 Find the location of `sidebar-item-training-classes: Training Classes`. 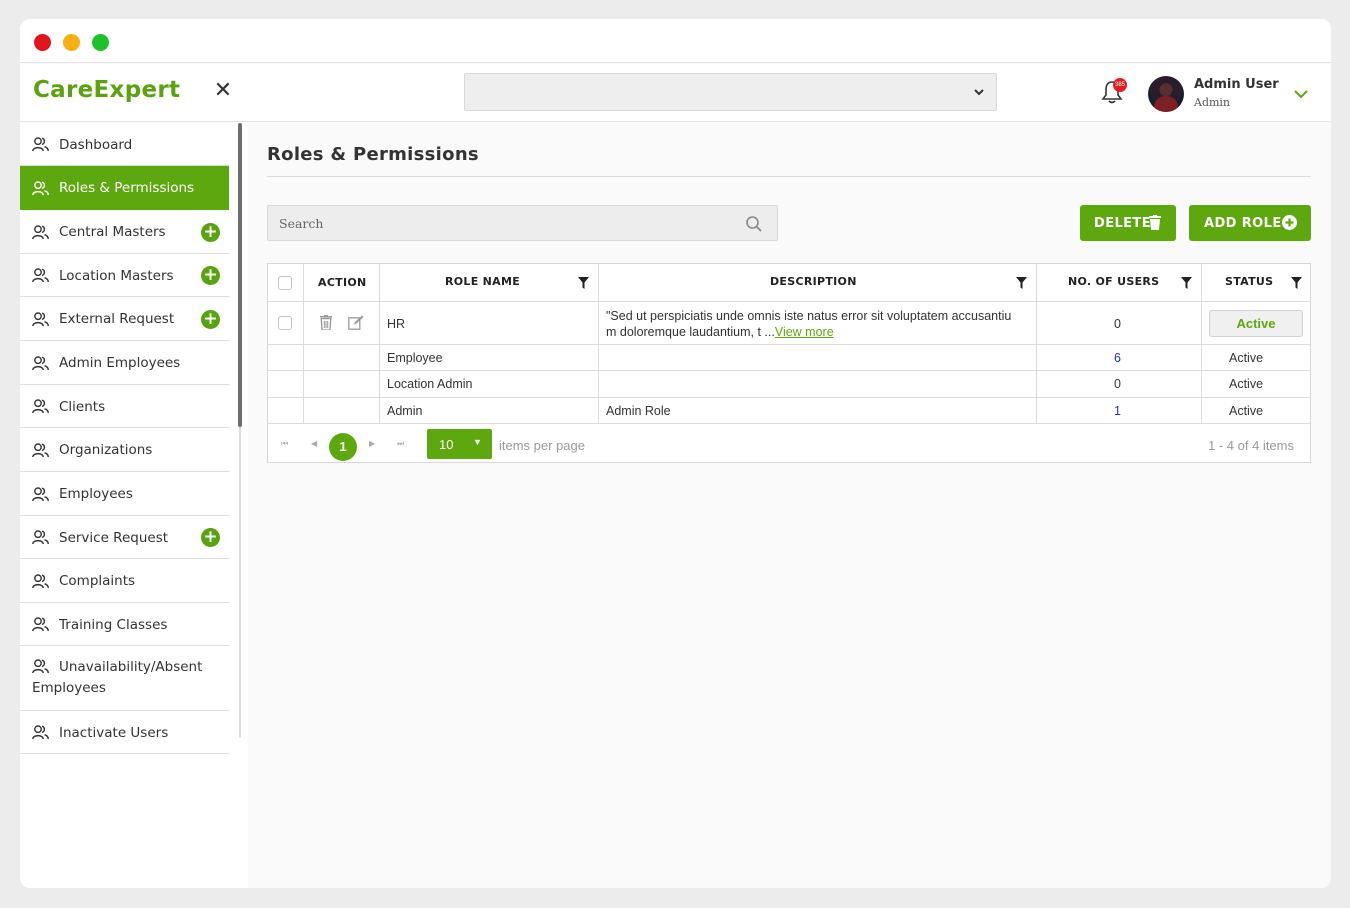

sidebar-item-training-classes: Training Classes is located at coordinates (124, 624).